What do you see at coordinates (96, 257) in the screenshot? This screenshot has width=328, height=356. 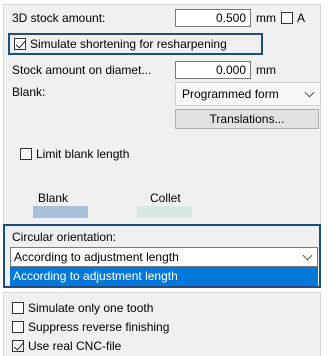 I see `circular-orientation-value: According to adjustment length` at bounding box center [96, 257].